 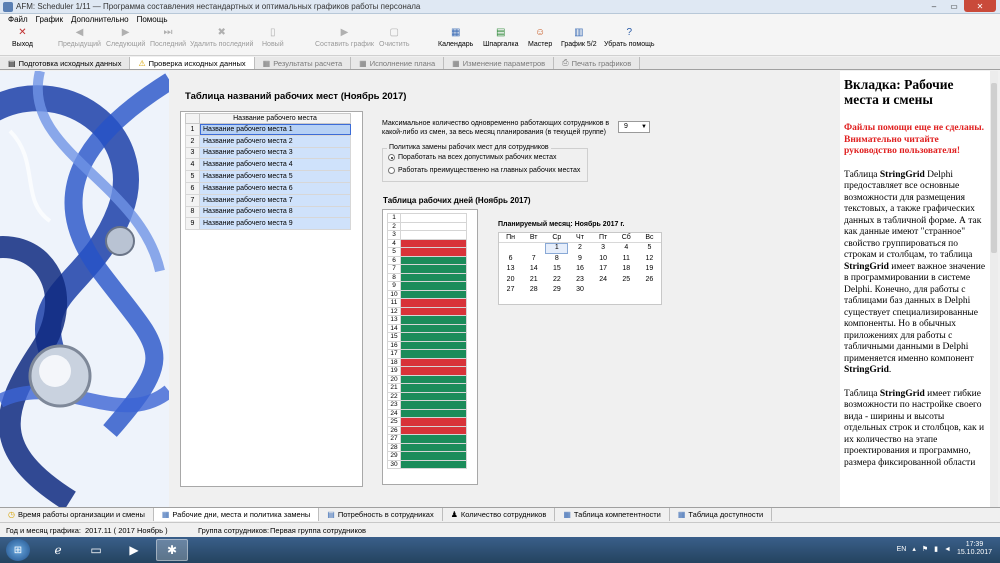 I want to click on day-row: 9, so click(x=427, y=286).